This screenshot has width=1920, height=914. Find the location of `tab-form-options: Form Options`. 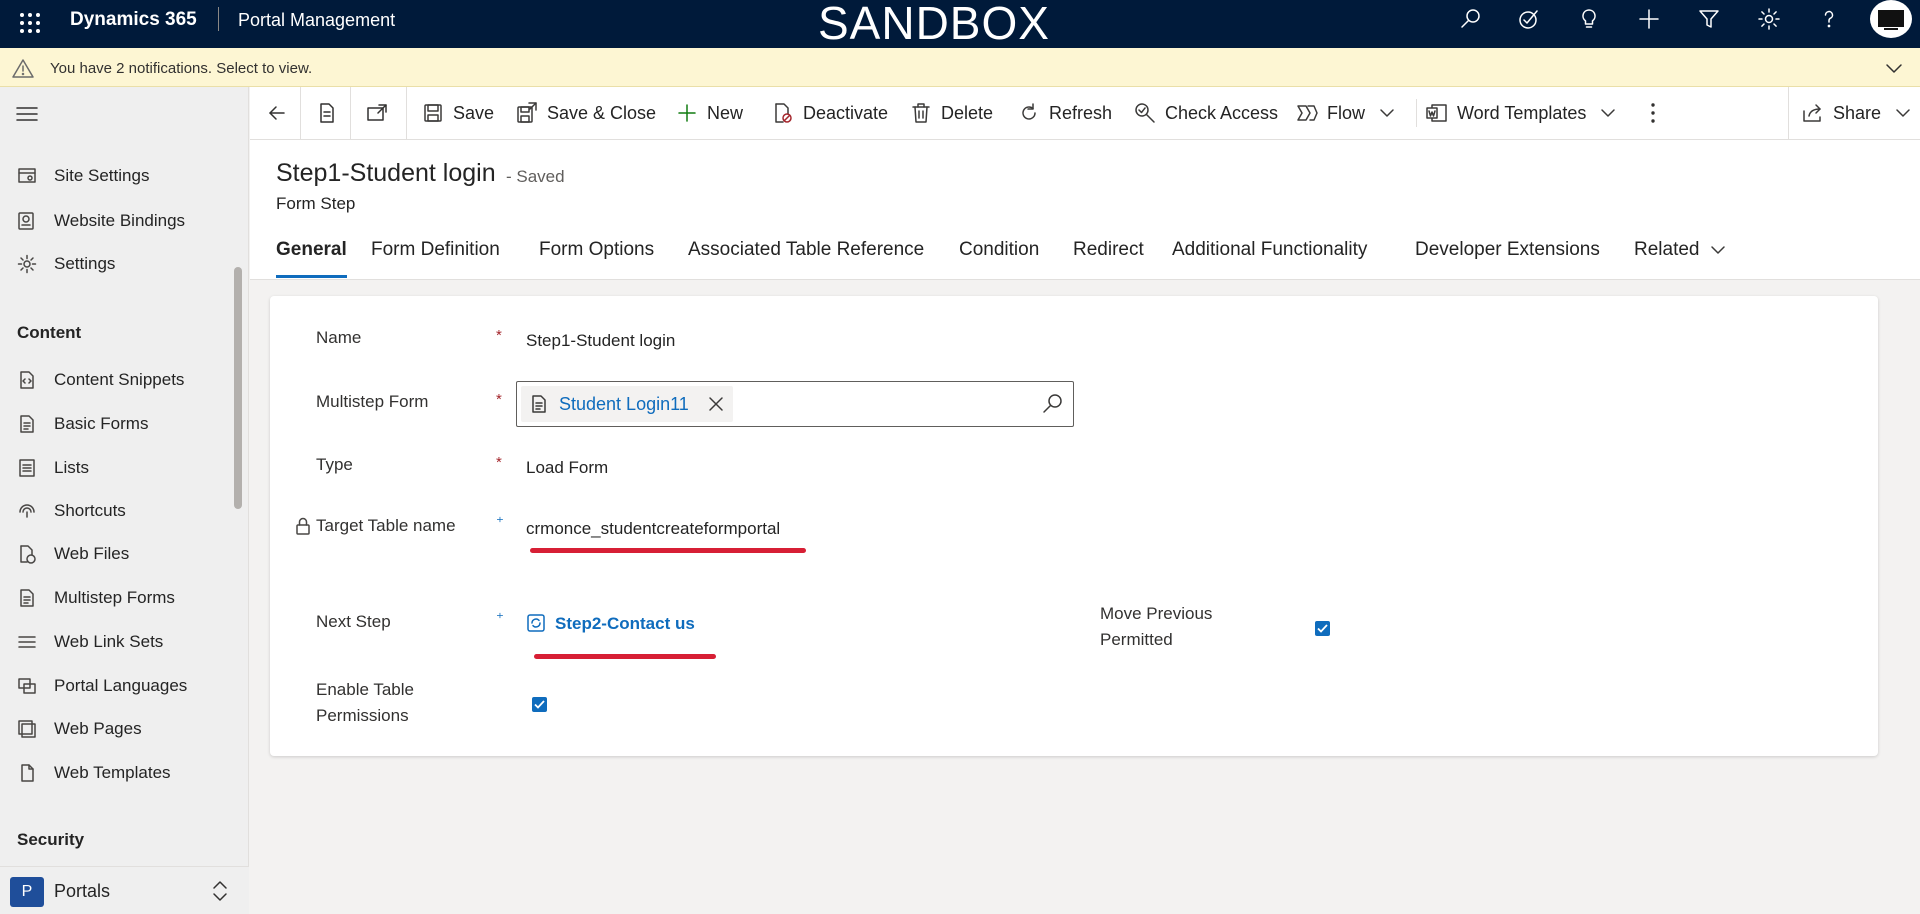

tab-form-options: Form Options is located at coordinates (596, 259).